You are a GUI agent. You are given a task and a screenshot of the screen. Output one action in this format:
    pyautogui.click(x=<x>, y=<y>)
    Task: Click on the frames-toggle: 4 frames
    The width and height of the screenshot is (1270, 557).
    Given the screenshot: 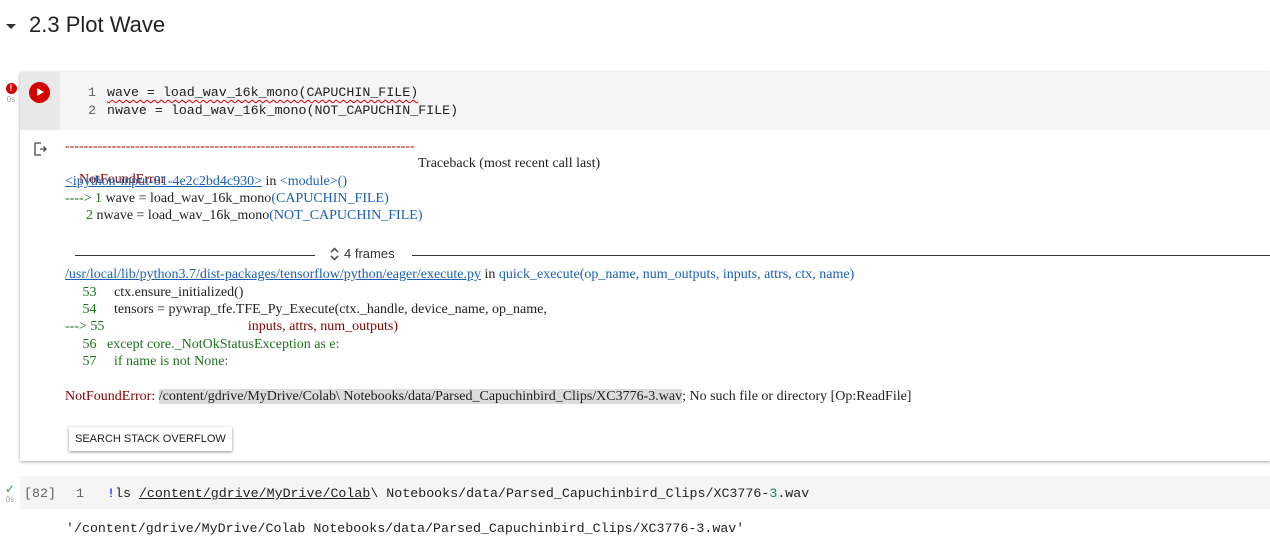 What is the action you would take?
    pyautogui.click(x=362, y=253)
    